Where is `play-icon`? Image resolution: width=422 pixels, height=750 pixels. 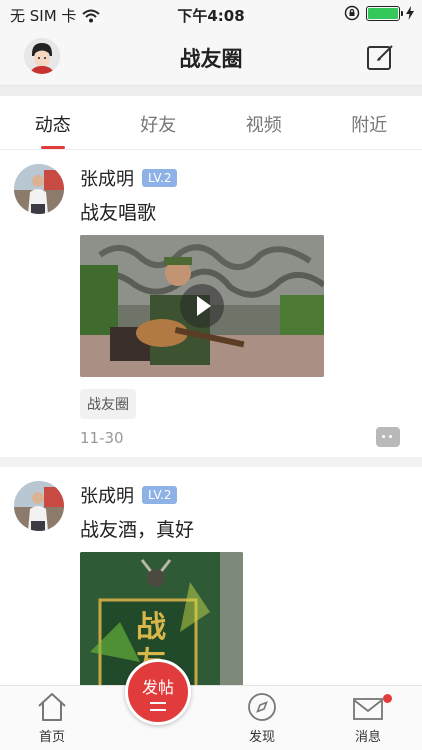
play-icon is located at coordinates (202, 306).